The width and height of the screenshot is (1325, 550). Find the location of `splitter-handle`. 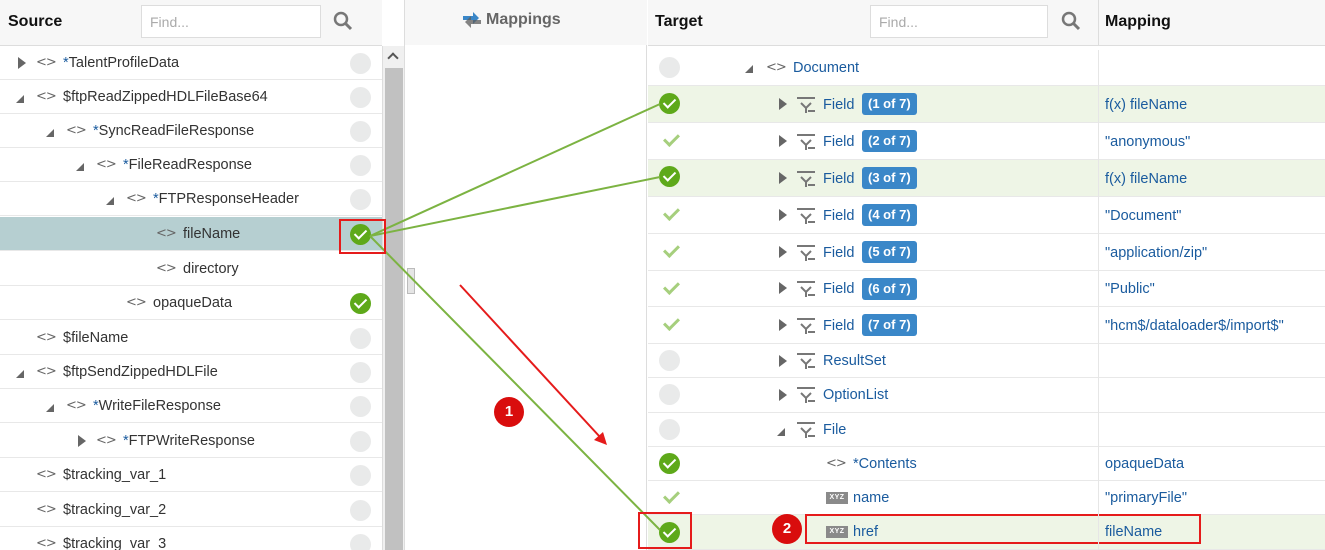

splitter-handle is located at coordinates (411, 281).